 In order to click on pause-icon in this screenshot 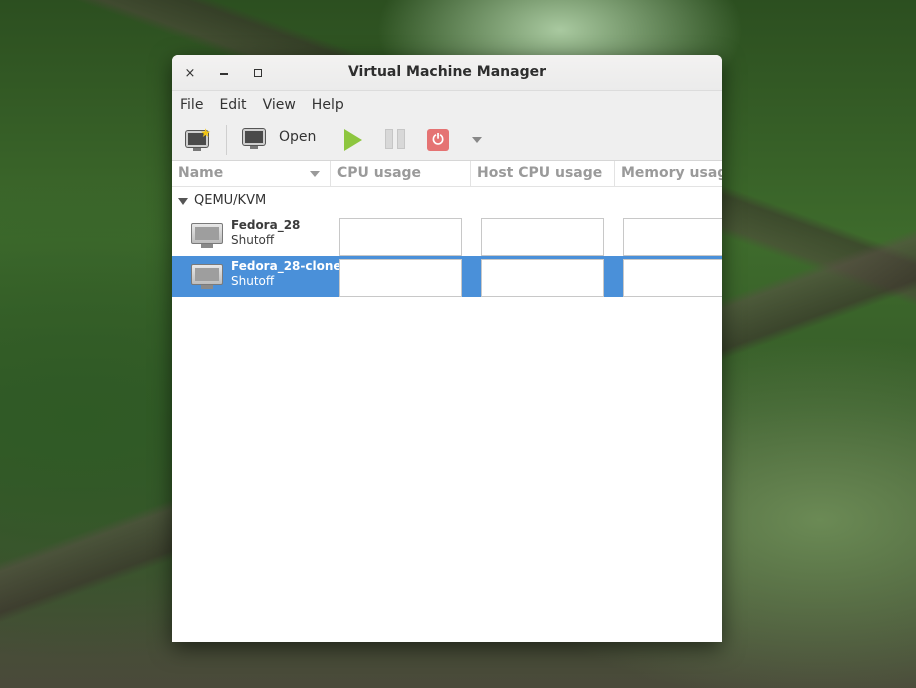, I will do `click(395, 139)`.